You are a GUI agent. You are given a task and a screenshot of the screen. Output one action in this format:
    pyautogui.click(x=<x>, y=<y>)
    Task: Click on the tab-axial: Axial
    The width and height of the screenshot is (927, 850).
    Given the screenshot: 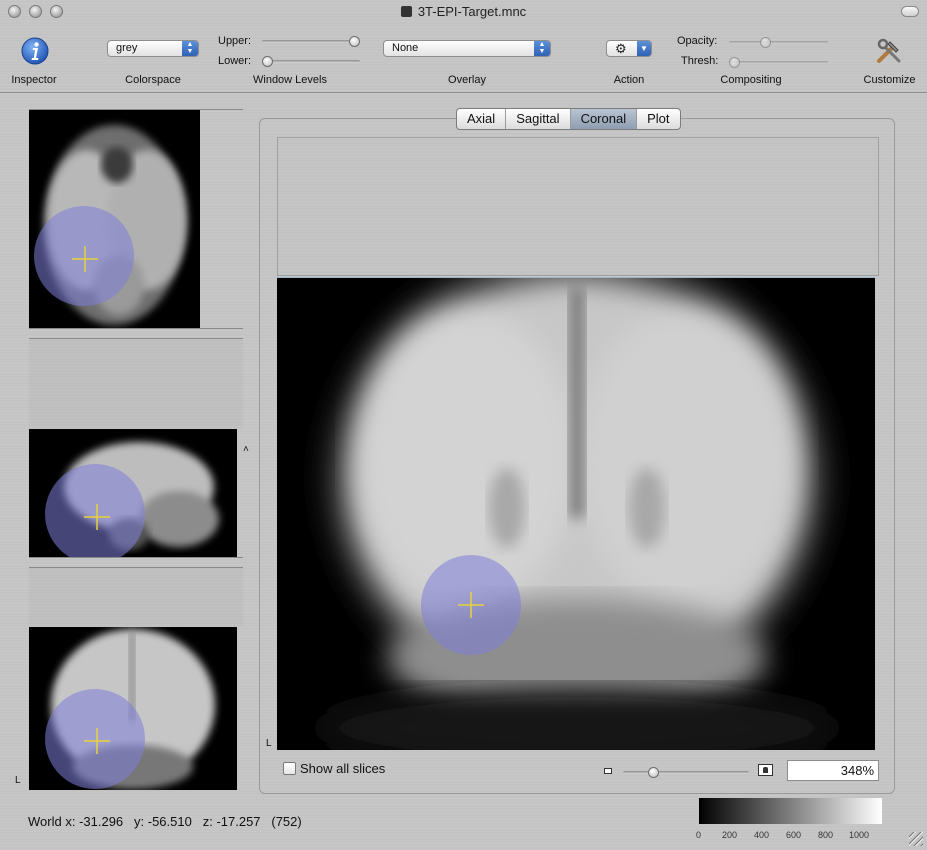 What is the action you would take?
    pyautogui.click(x=482, y=119)
    